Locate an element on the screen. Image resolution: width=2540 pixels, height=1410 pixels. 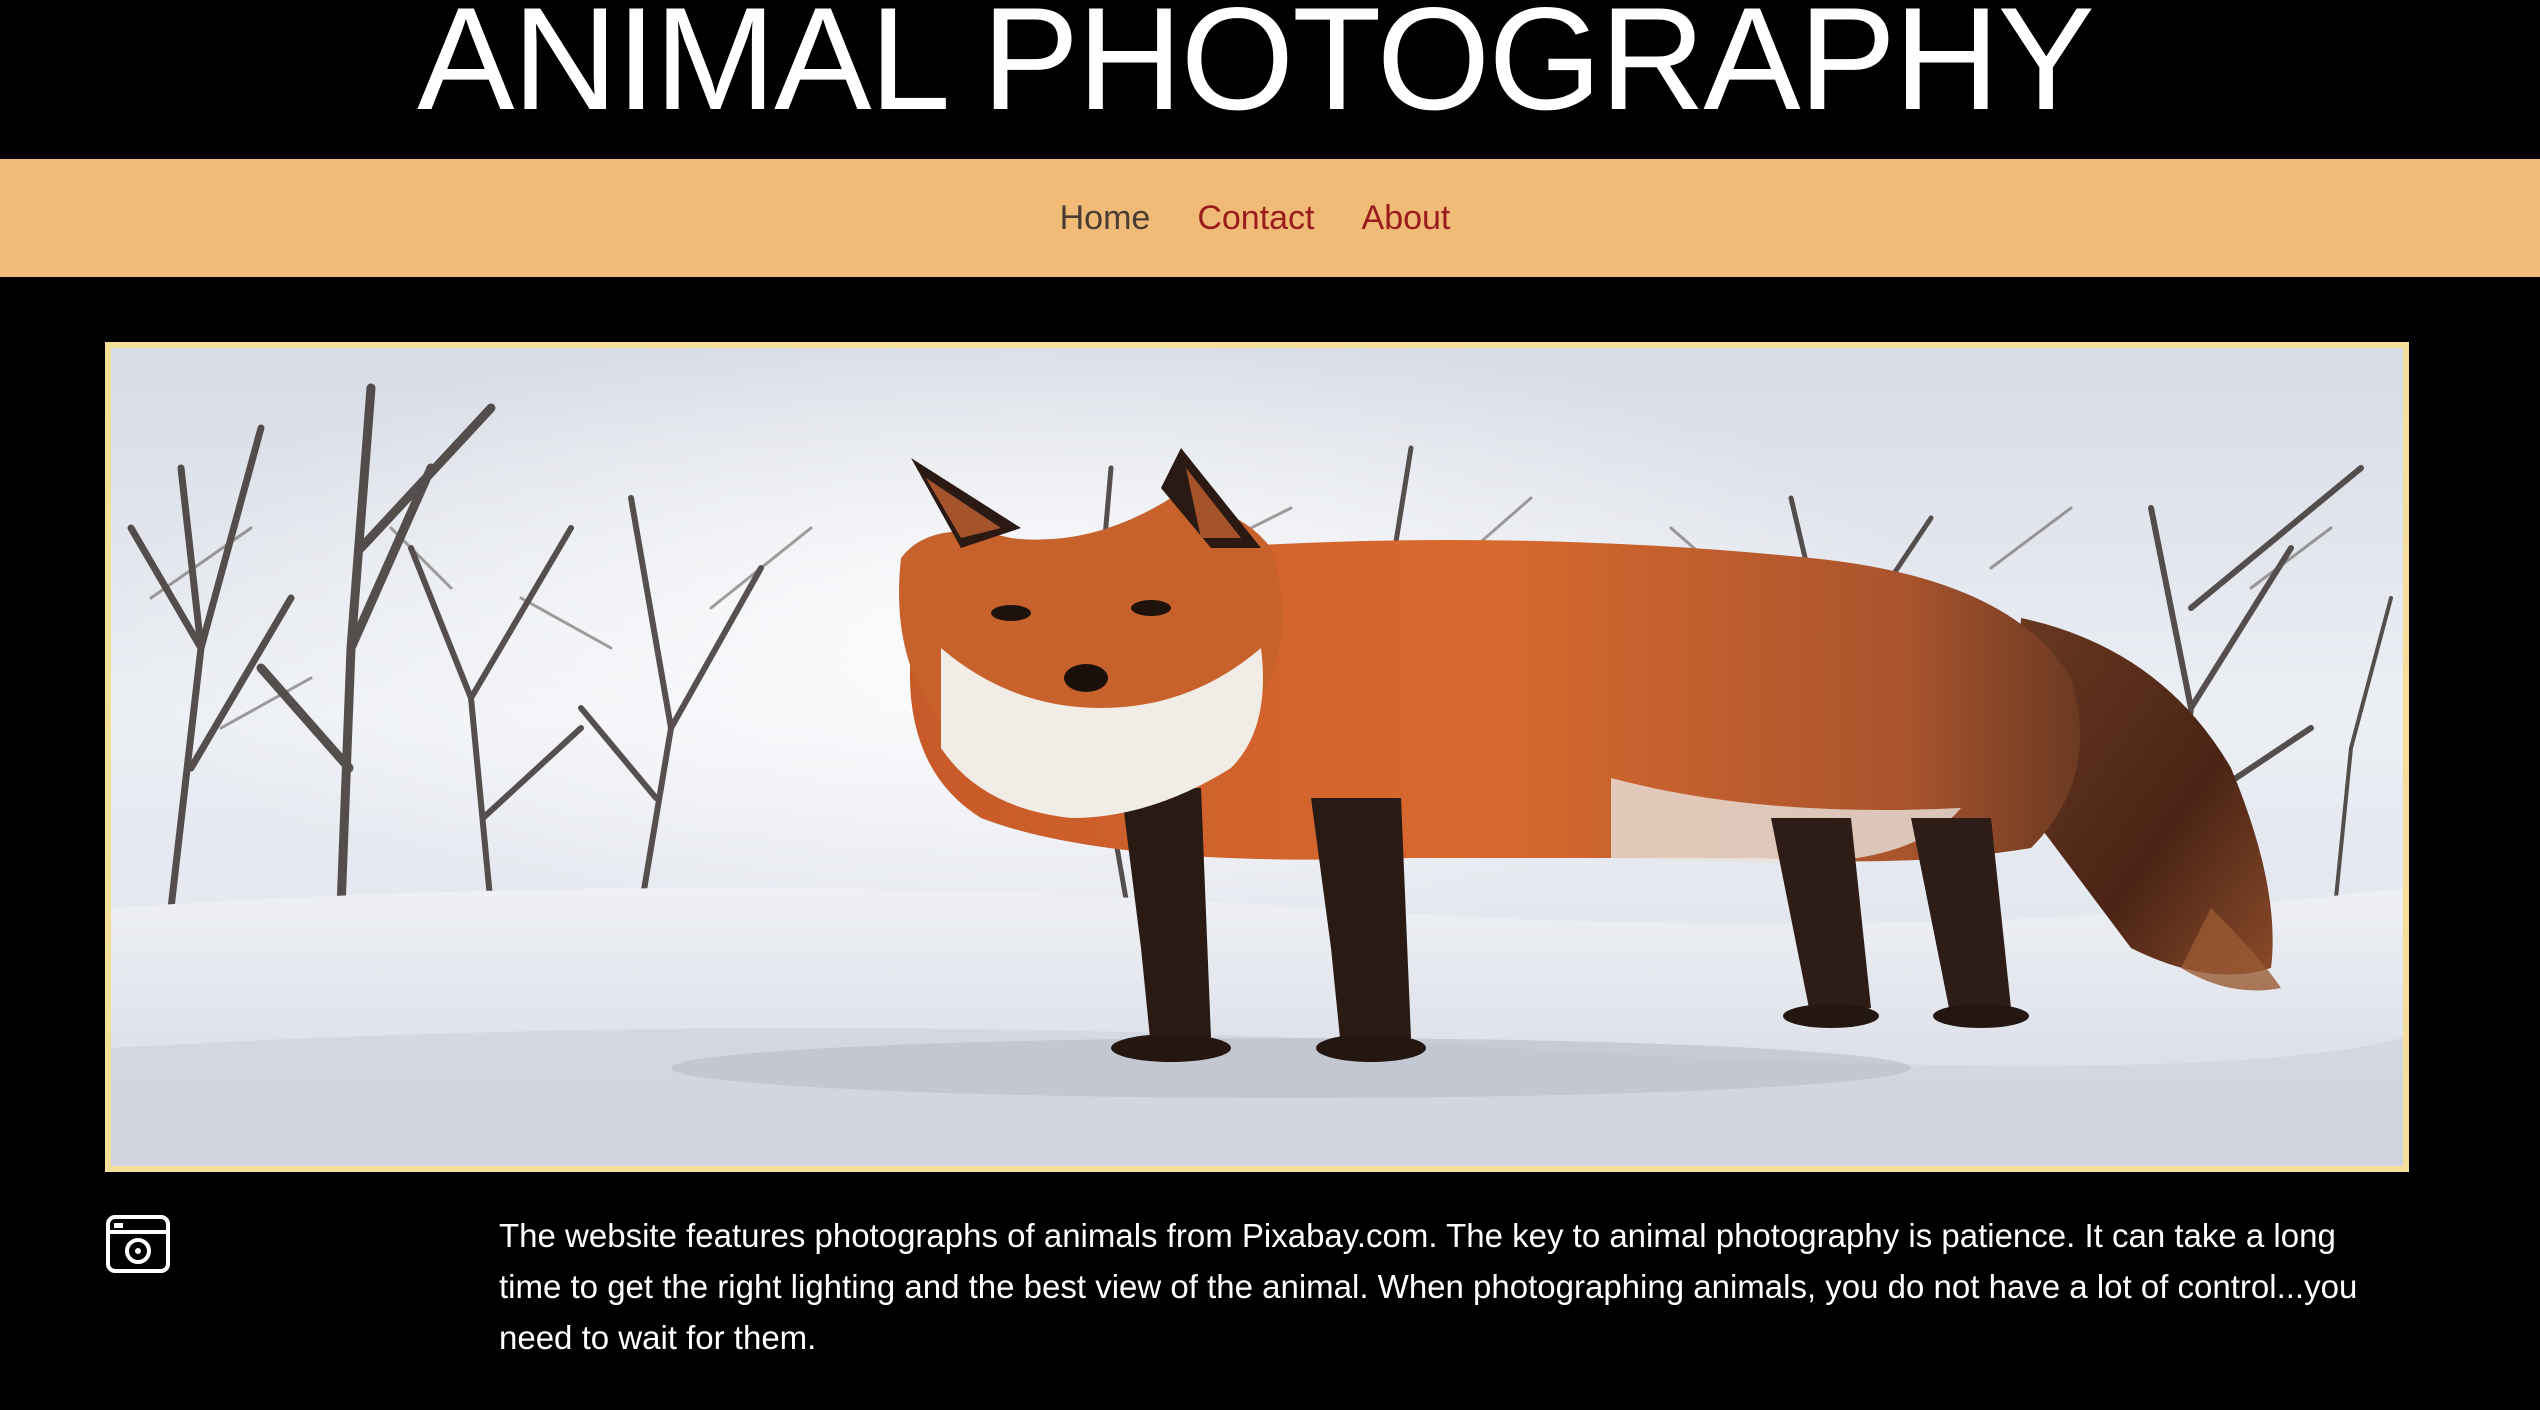
nav-link-contact: Contact is located at coordinates (1255, 218).